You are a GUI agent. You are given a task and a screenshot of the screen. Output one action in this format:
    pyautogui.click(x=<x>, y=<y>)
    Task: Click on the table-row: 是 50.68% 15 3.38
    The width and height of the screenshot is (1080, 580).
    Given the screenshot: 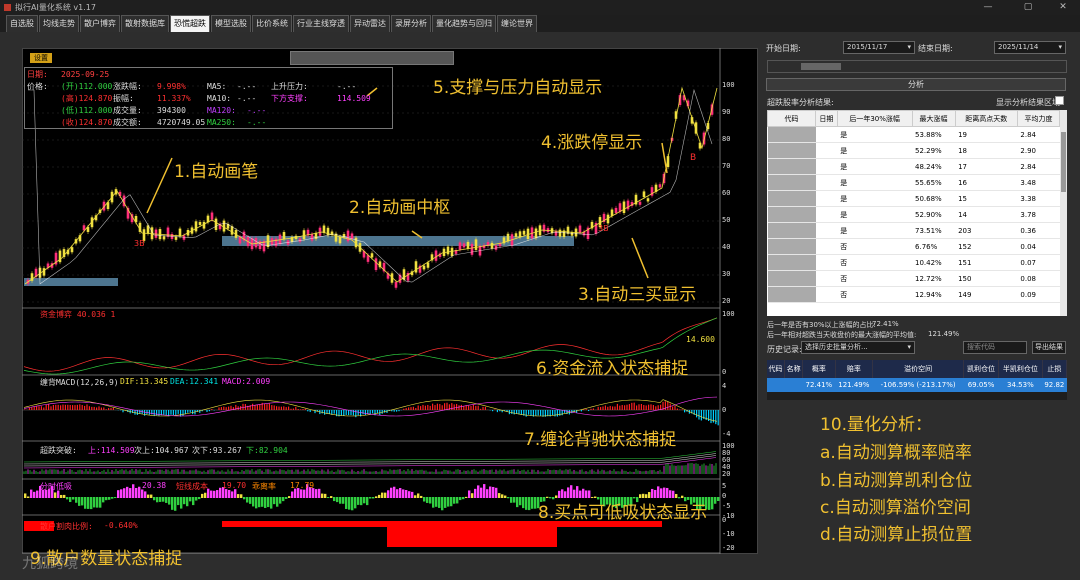 What is the action you would take?
    pyautogui.click(x=913, y=198)
    